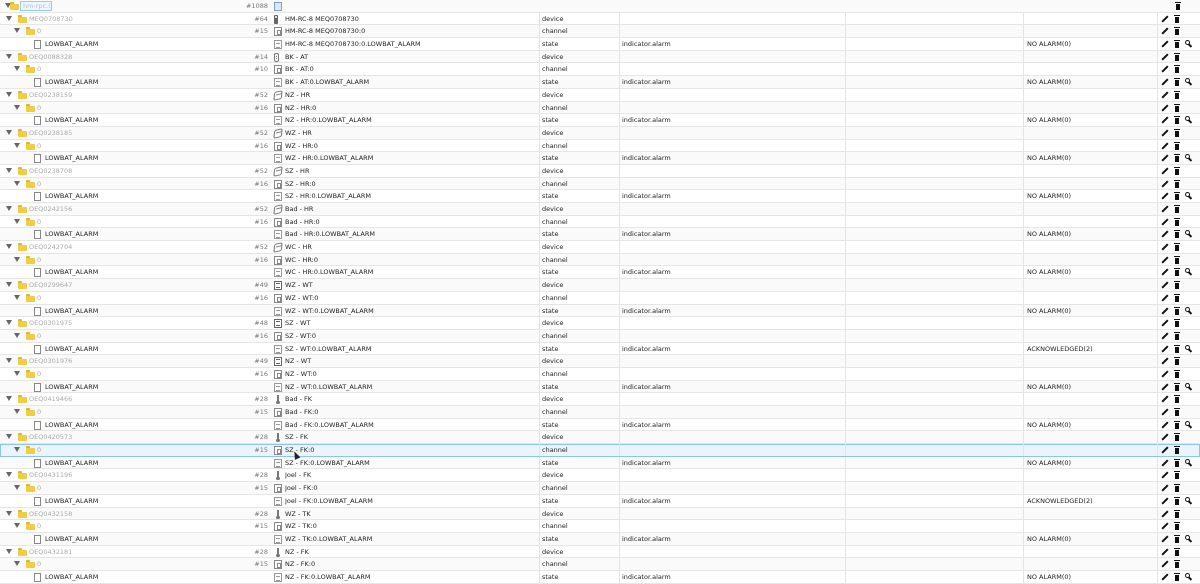 The height and width of the screenshot is (584, 1200). I want to click on object-id: OEQ0420573, so click(129, 437).